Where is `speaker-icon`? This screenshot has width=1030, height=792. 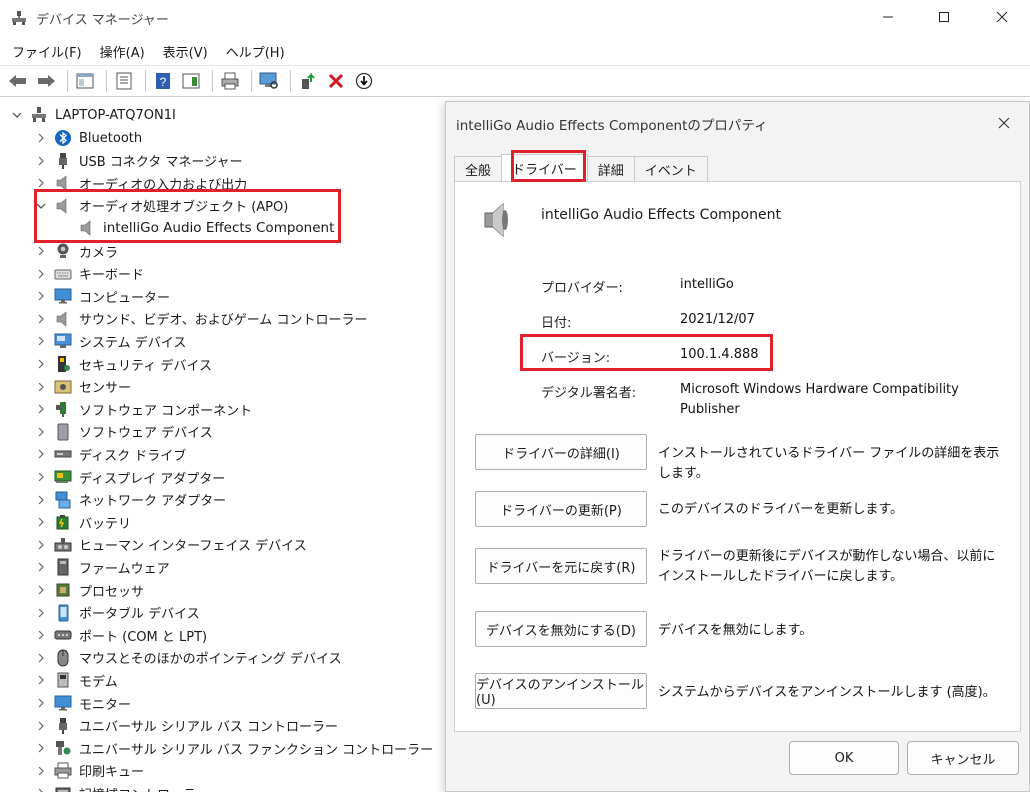
speaker-icon is located at coordinates (63, 319).